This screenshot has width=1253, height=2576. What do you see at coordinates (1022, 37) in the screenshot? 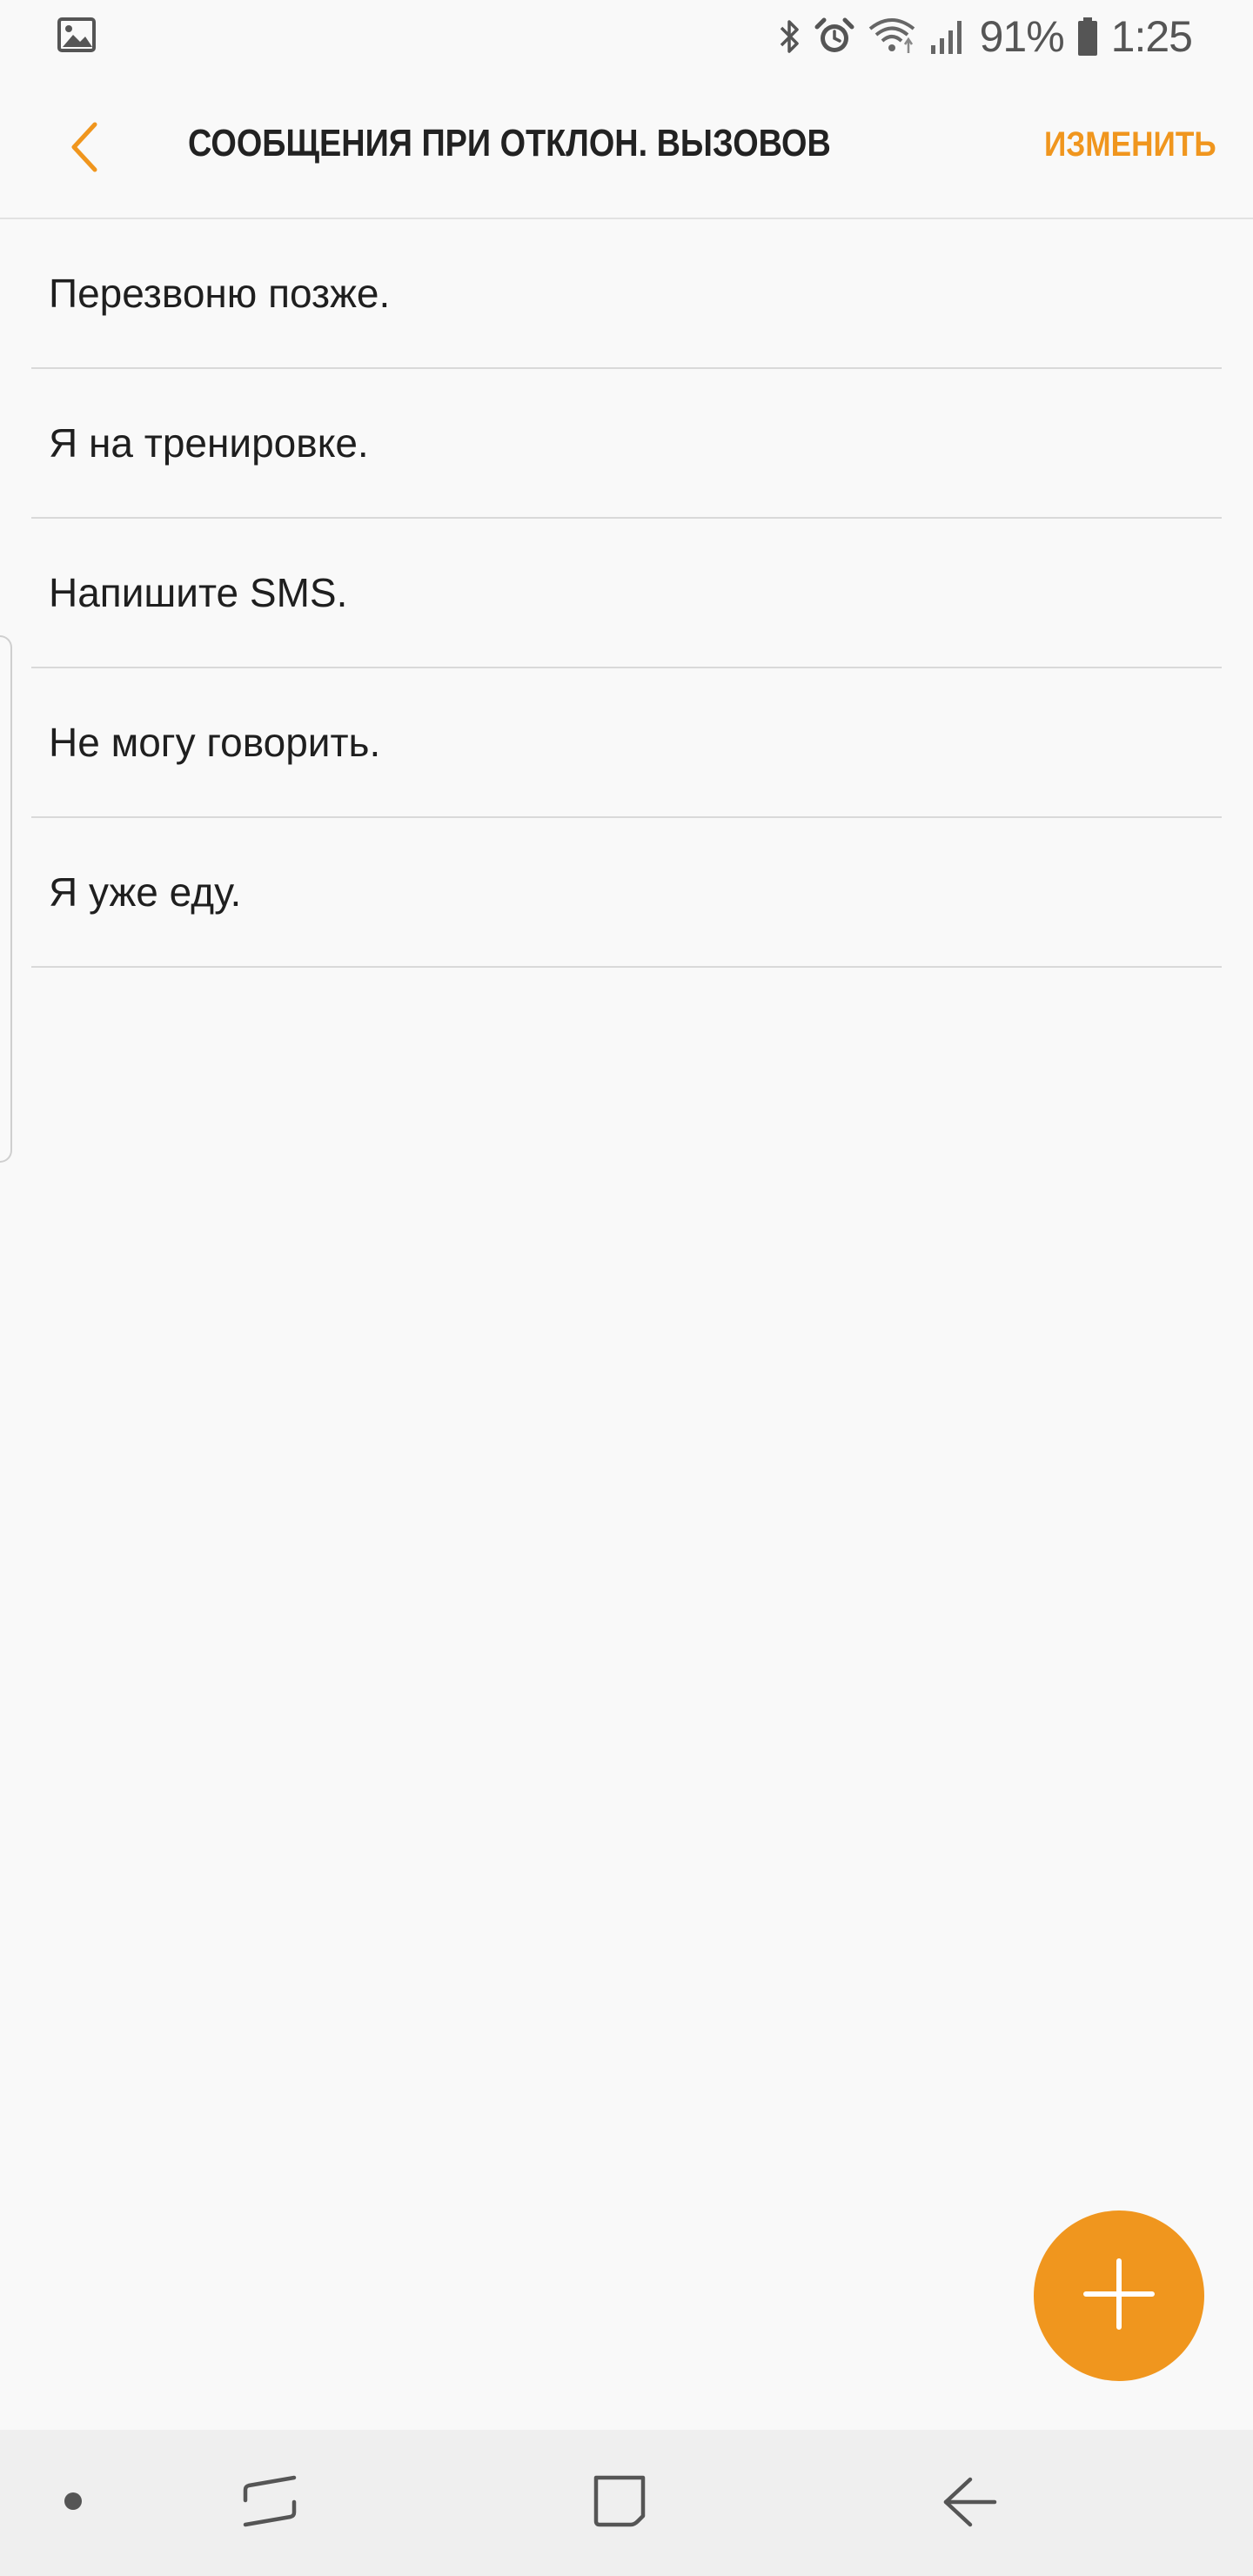
I see `battery-percent: 91%` at bounding box center [1022, 37].